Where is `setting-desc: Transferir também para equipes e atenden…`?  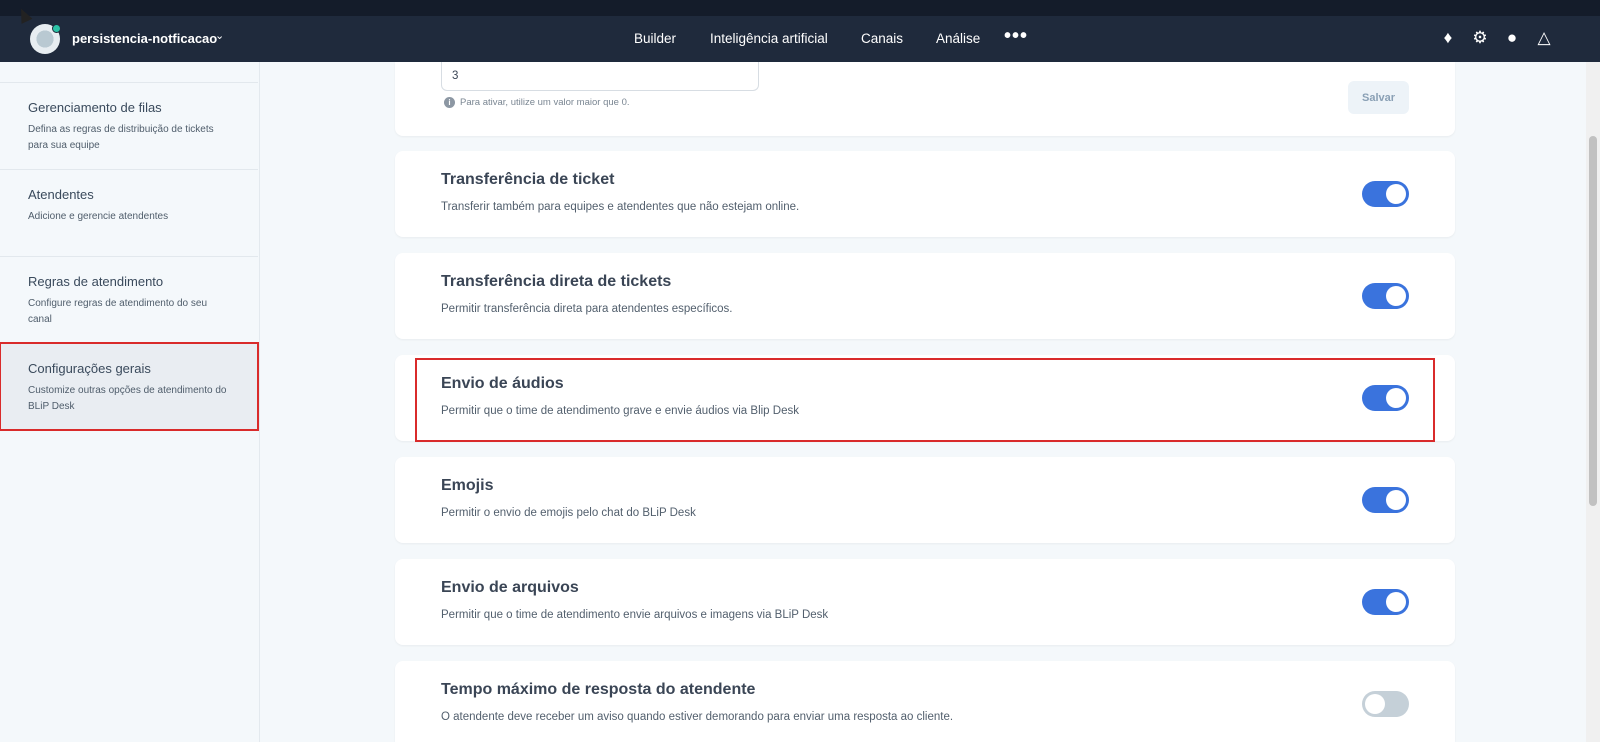
setting-desc: Transferir também para equipes e atenden… is located at coordinates (620, 207).